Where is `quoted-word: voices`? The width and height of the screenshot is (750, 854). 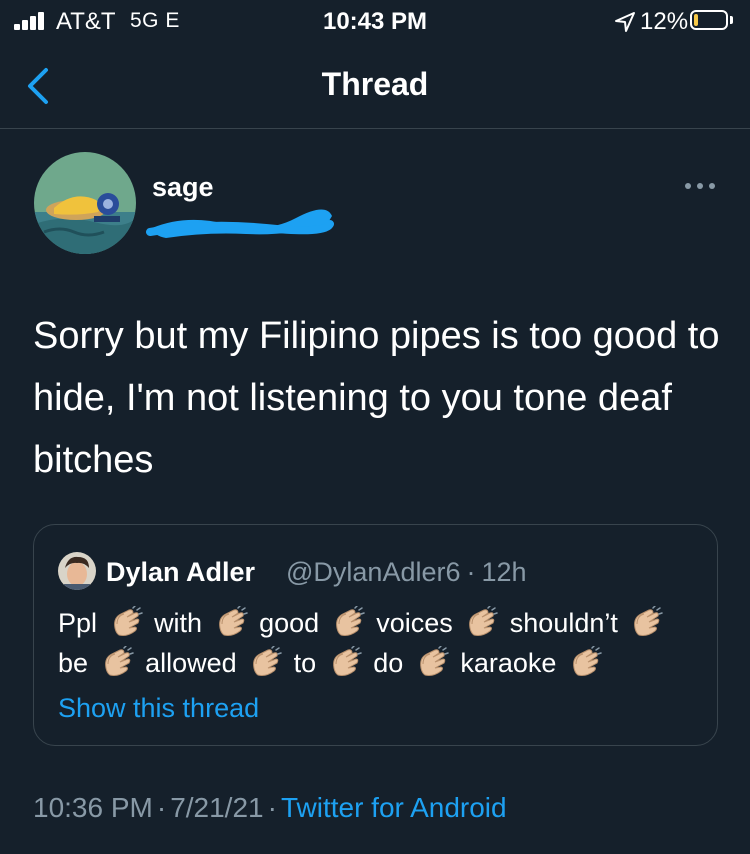 quoted-word: voices is located at coordinates (414, 623).